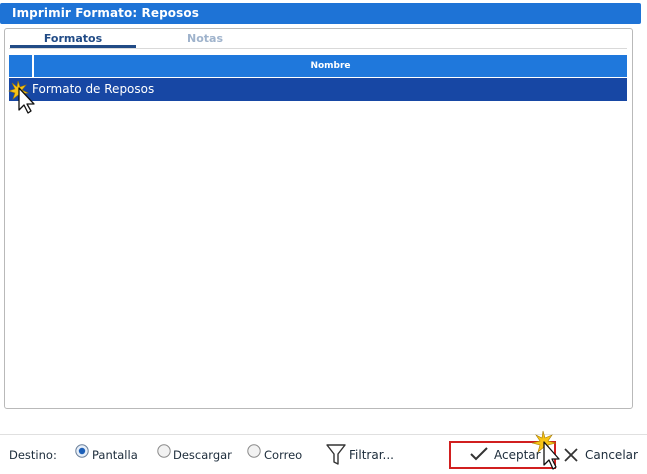  What do you see at coordinates (254, 451) in the screenshot?
I see `radio-correo` at bounding box center [254, 451].